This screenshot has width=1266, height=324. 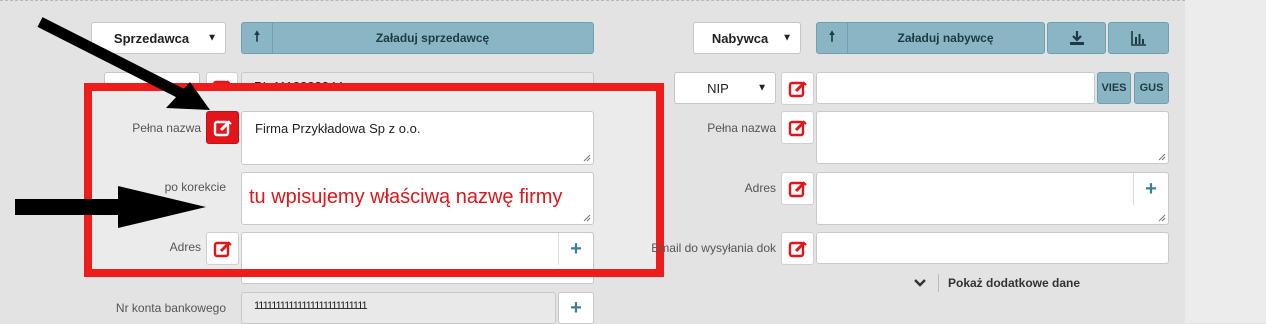 What do you see at coordinates (760, 188) in the screenshot?
I see `buyer-address-label: Adres` at bounding box center [760, 188].